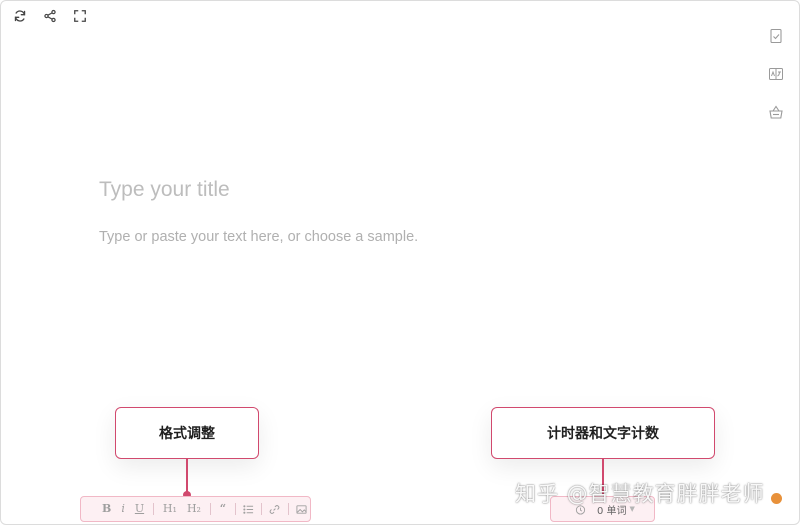 This screenshot has width=800, height=525. I want to click on help-badge-icon, so click(776, 498).